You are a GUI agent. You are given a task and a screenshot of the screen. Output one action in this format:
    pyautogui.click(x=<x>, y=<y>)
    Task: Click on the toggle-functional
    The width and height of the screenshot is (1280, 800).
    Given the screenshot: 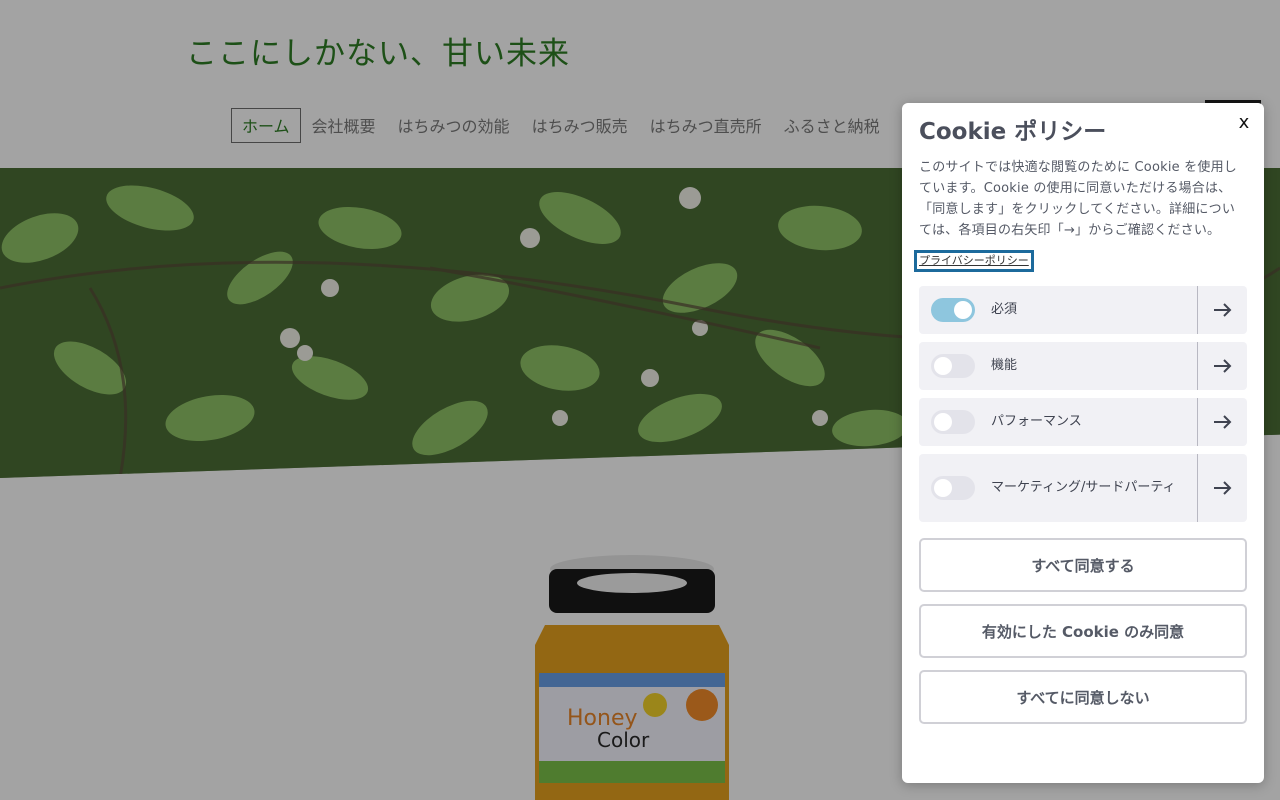 What is the action you would take?
    pyautogui.click(x=953, y=366)
    